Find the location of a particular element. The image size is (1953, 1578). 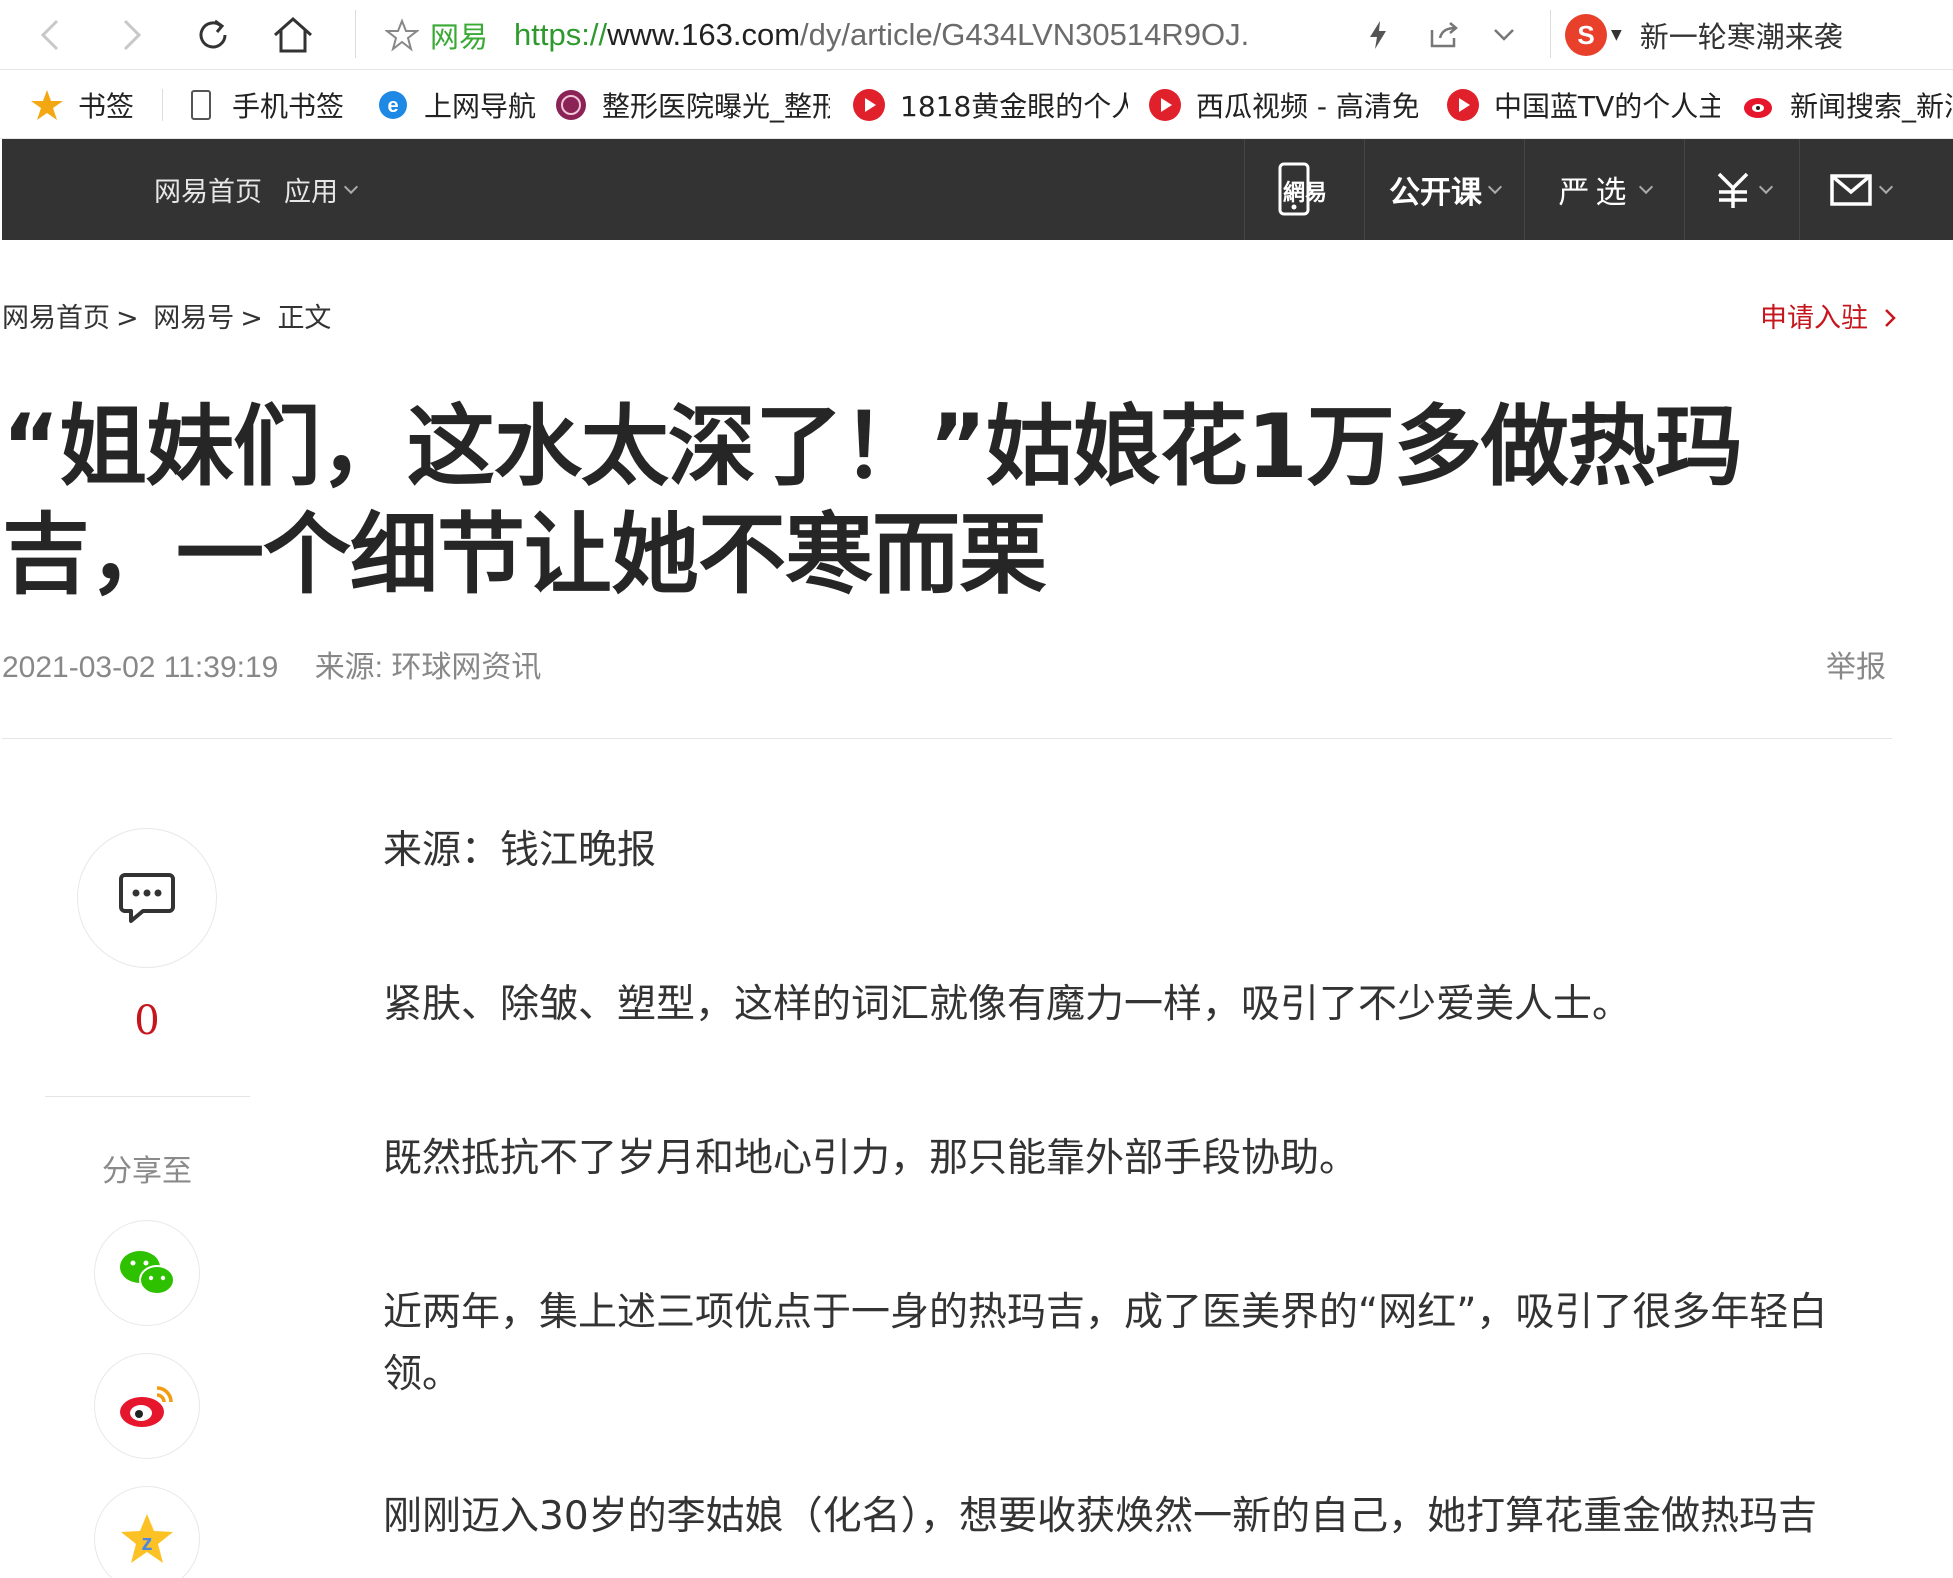

nav-mail is located at coordinates (1859, 189).